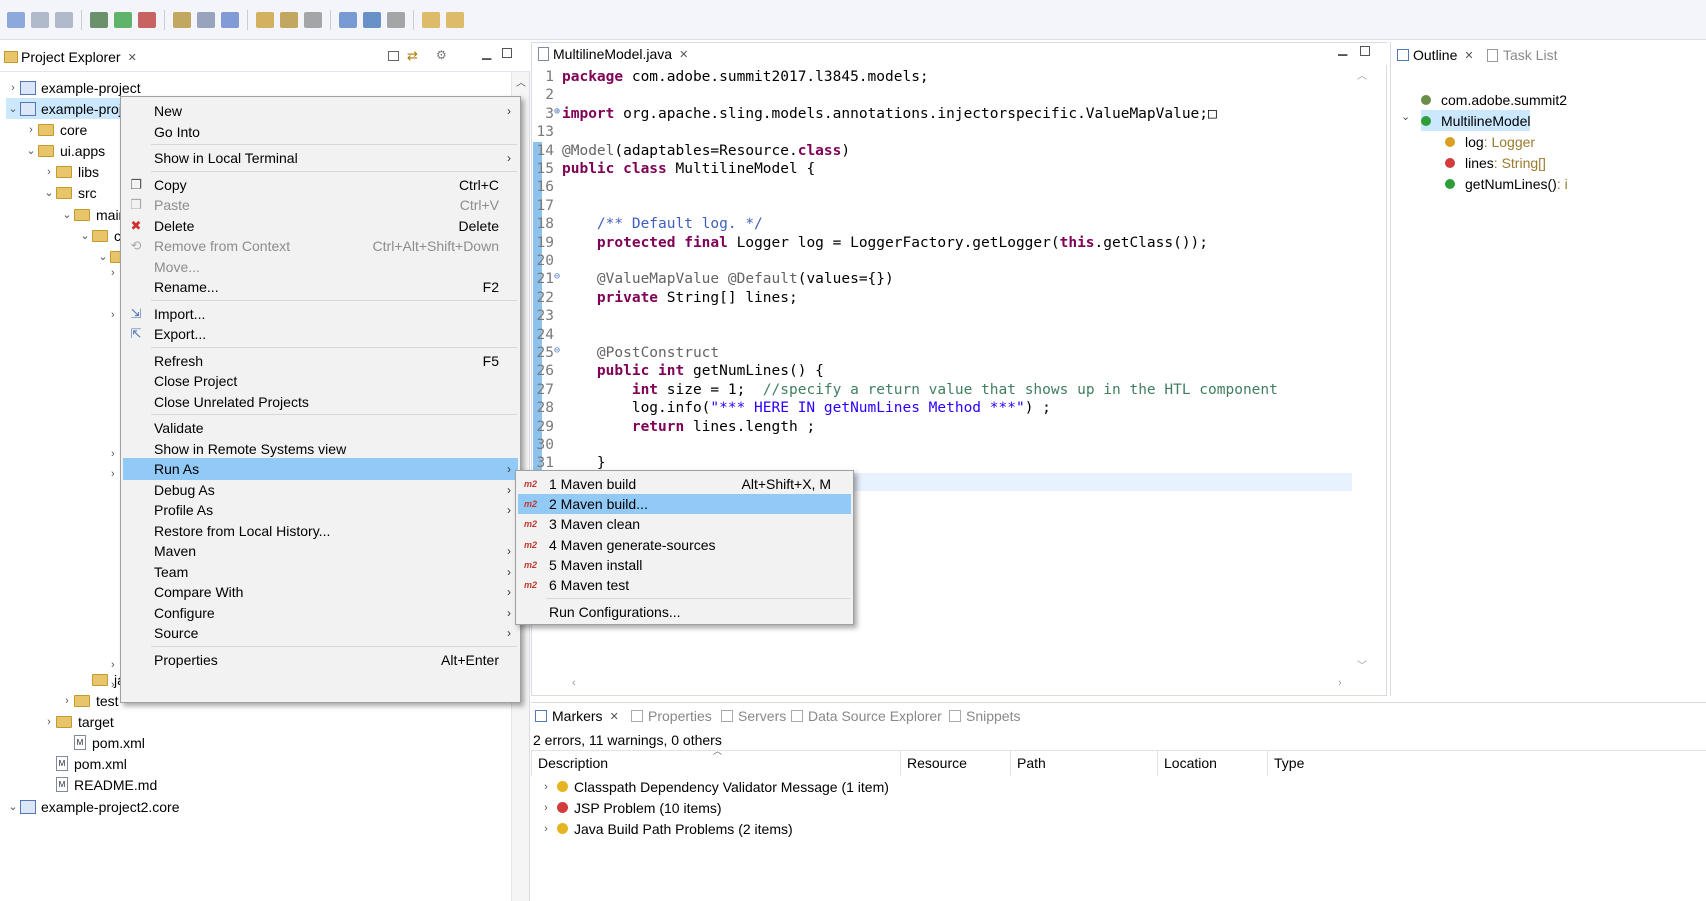 This screenshot has height=901, width=1706. Describe the element at coordinates (1342, 49) in the screenshot. I see `minimize-icon: ▁` at that location.